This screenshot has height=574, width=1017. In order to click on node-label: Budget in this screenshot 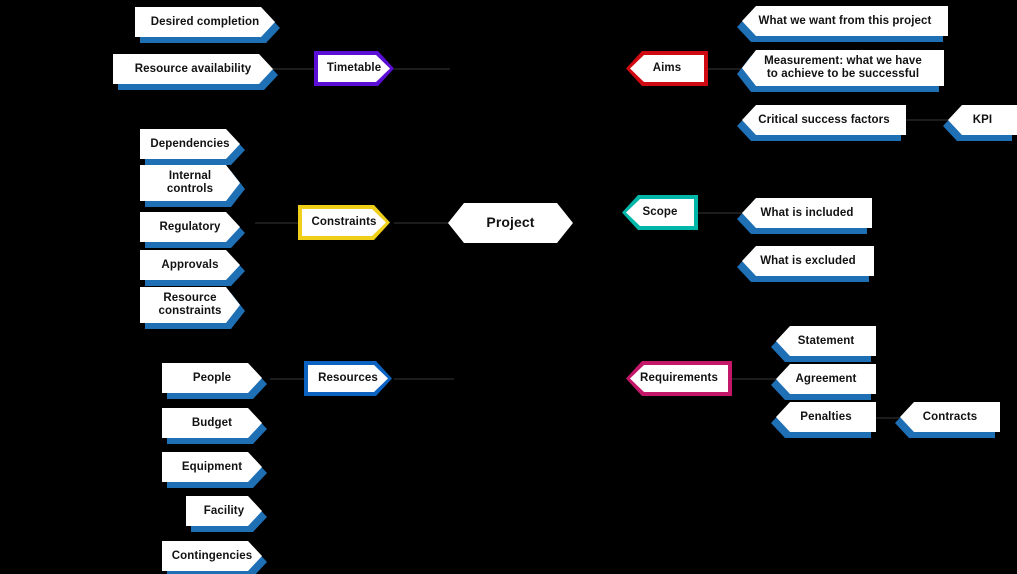, I will do `click(212, 422)`.